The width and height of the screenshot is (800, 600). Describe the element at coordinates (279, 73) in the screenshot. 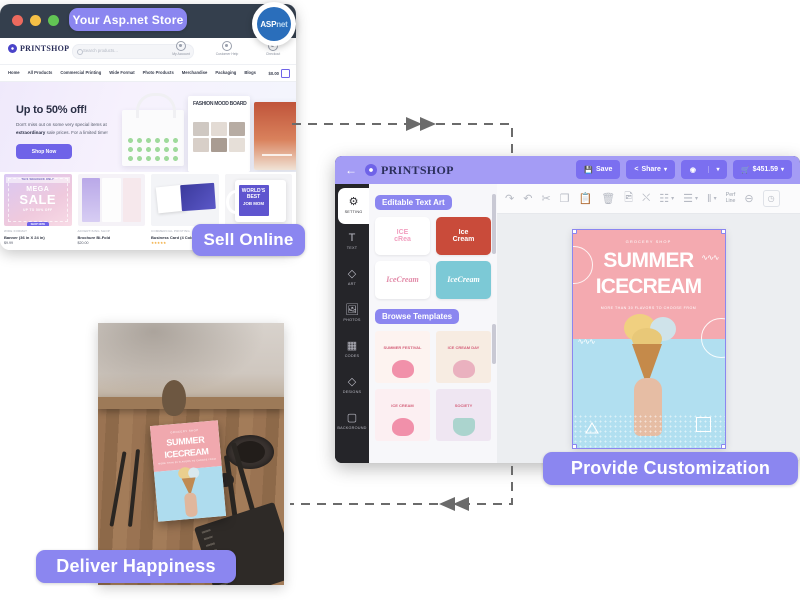

I see `cart-widget: $0.00` at that location.